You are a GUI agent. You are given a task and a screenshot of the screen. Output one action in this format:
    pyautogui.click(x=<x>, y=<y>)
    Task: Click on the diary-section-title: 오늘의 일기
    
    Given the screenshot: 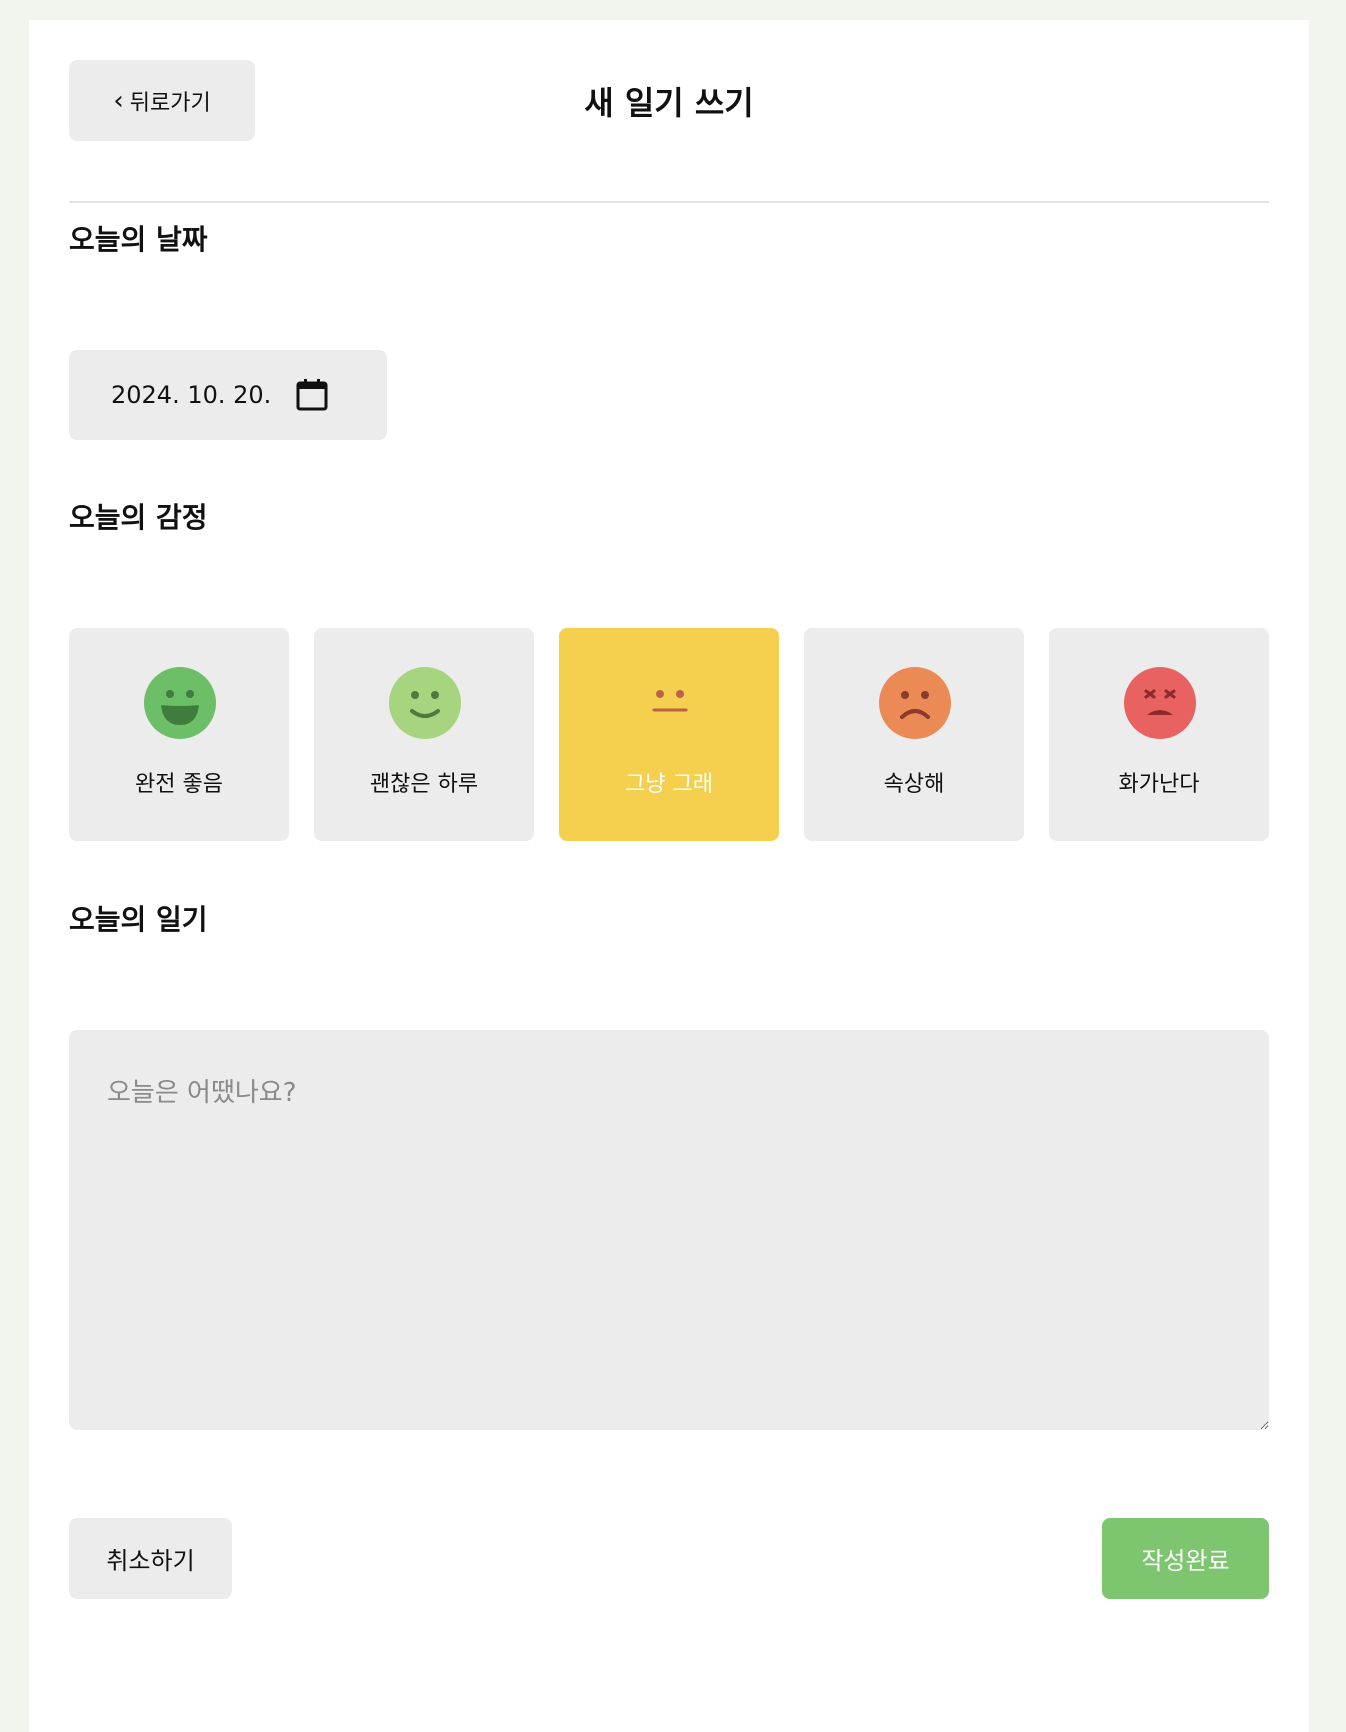 What is the action you would take?
    pyautogui.click(x=138, y=919)
    